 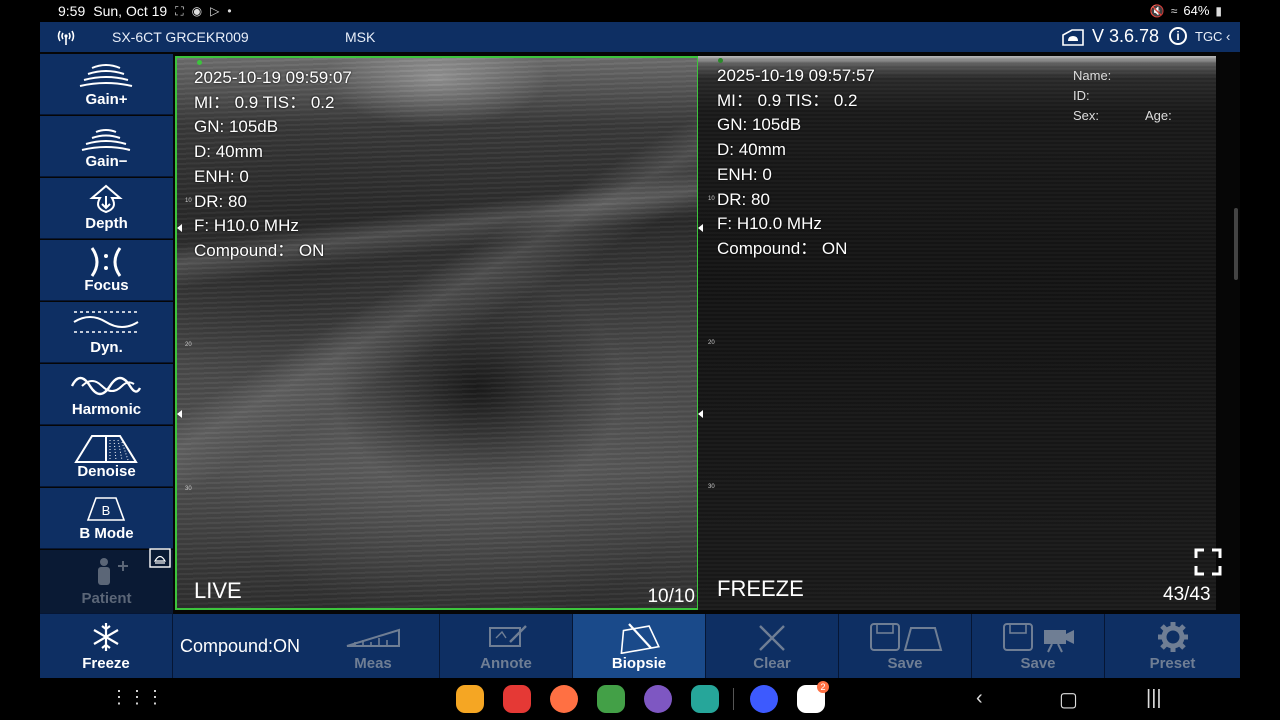 What do you see at coordinates (180, 37) in the screenshot?
I see `device-name: SX-6CT GRCEKR009` at bounding box center [180, 37].